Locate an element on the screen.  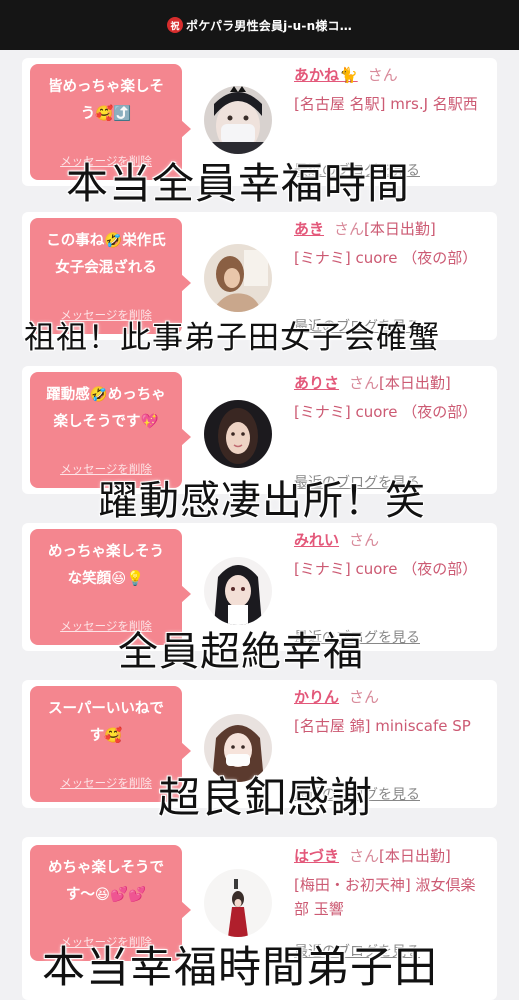
cast-info: あき さん[本日出勤] [ミナミ] cuore （夜の部） is located at coordinates (391, 244).